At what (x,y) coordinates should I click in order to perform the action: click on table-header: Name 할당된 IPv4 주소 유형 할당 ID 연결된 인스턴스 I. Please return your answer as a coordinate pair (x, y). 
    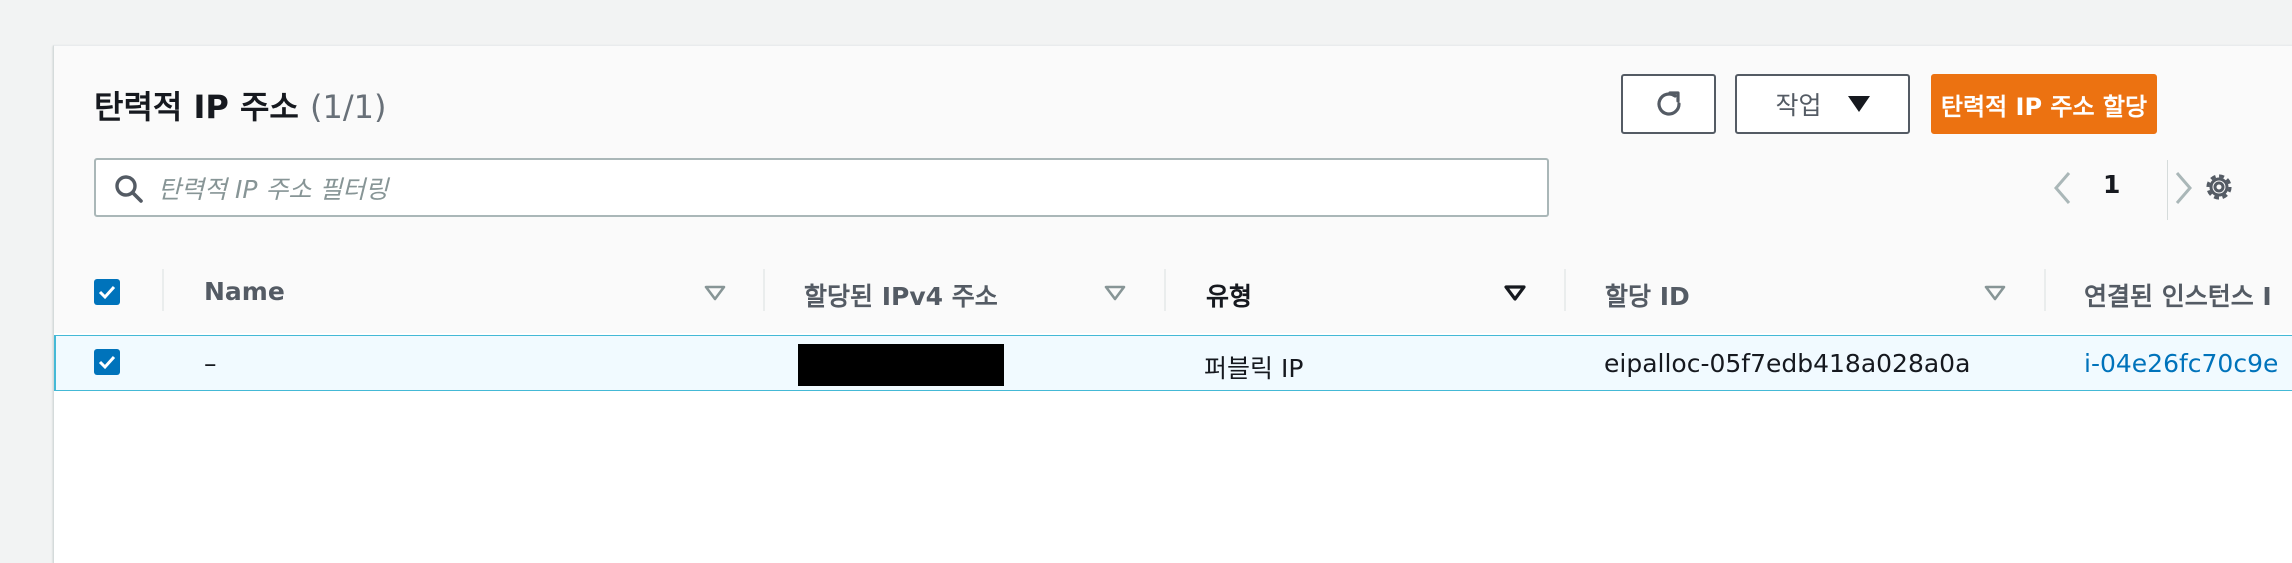
    Looking at the image, I should click on (1173, 291).